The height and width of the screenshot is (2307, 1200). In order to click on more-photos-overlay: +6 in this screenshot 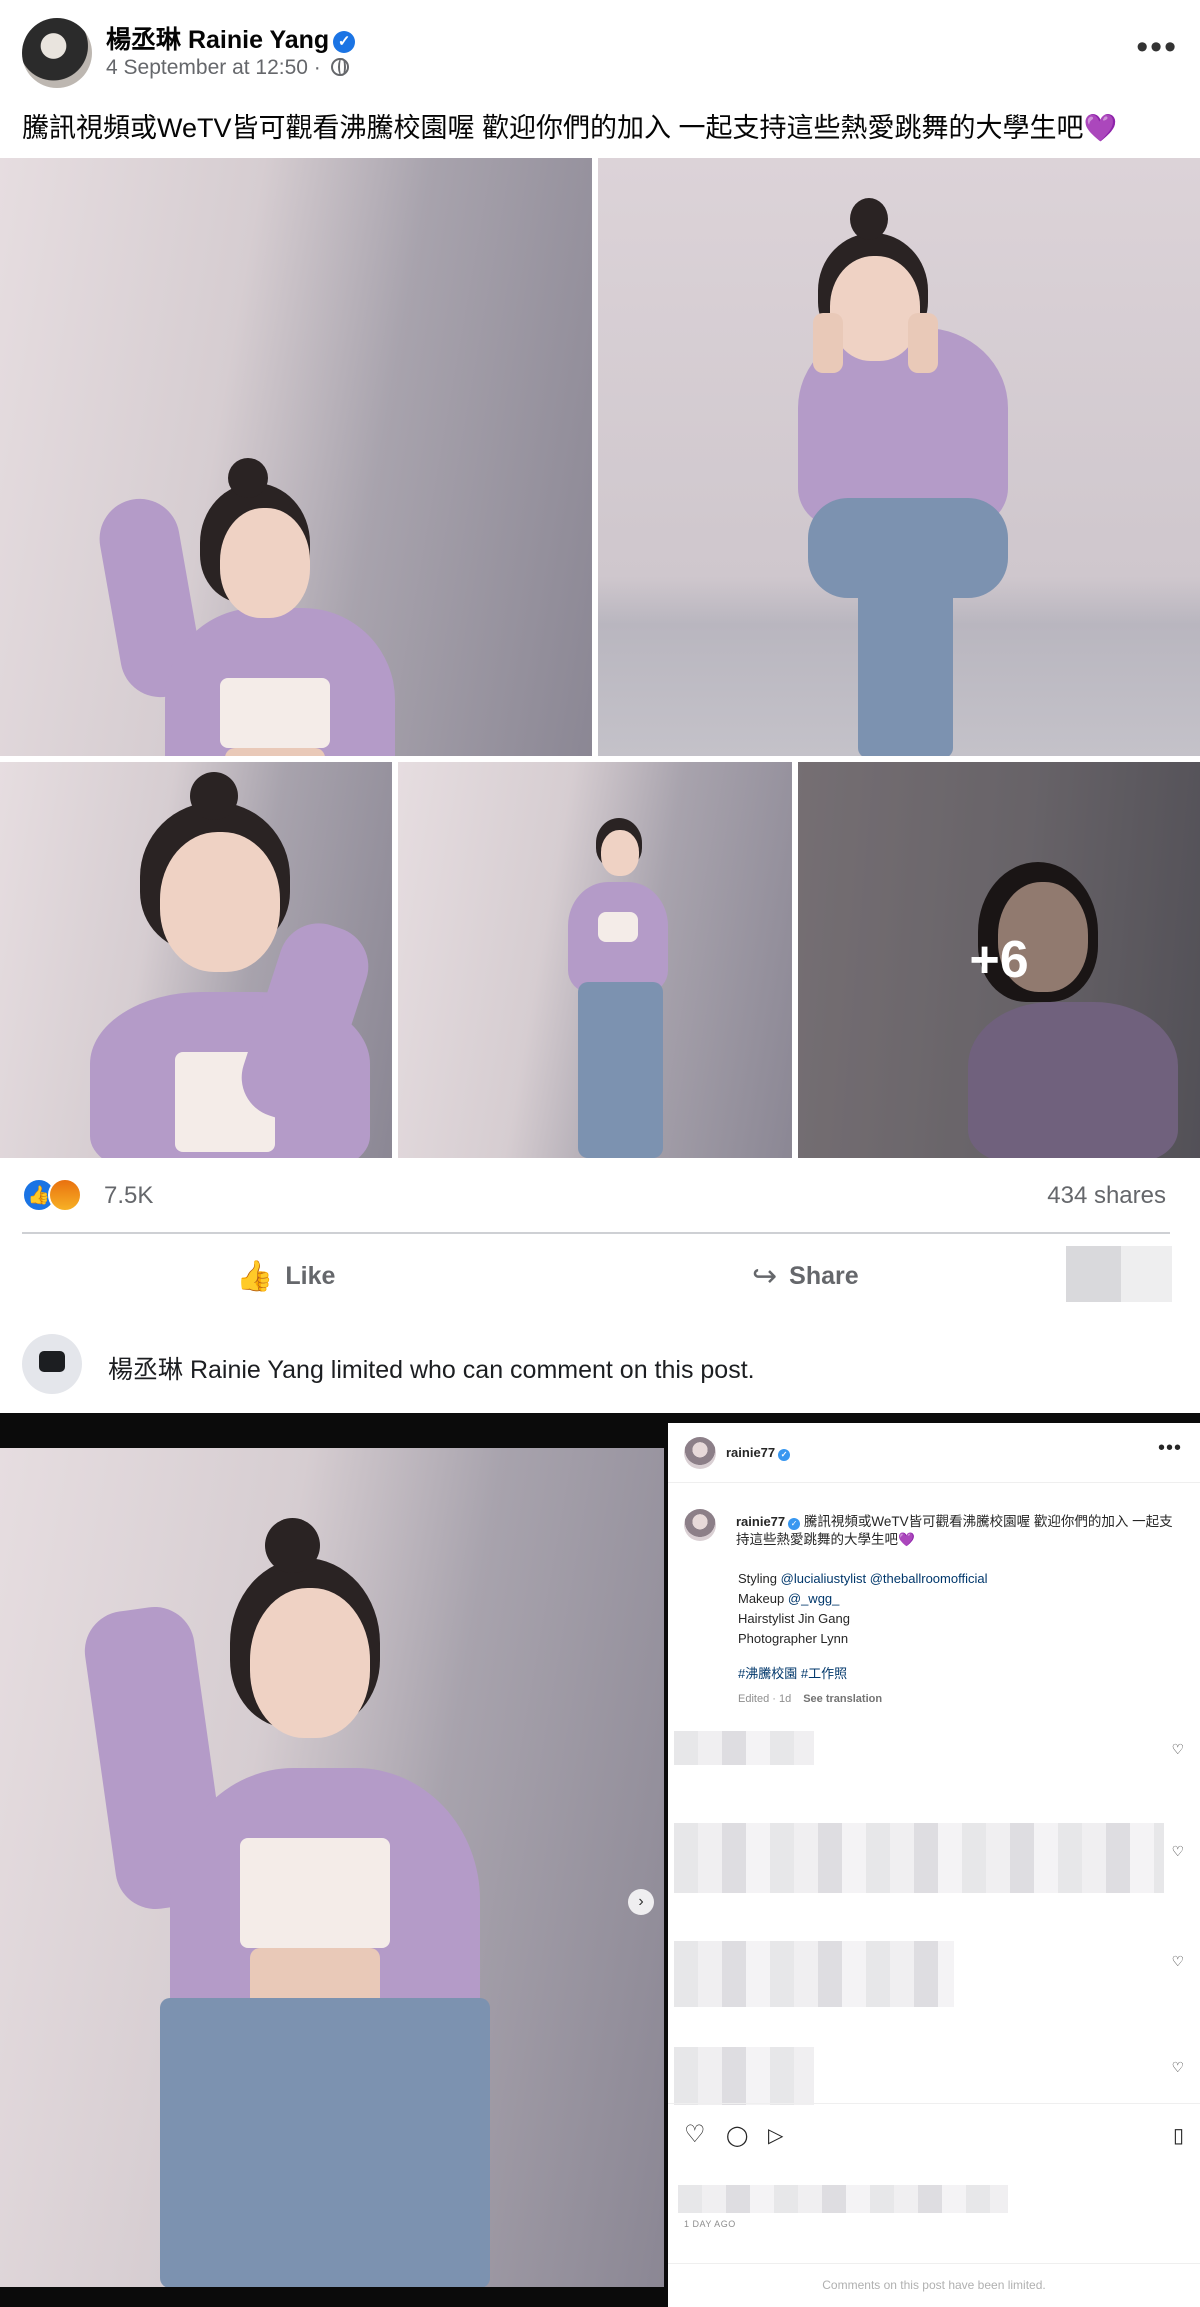, I will do `click(999, 960)`.